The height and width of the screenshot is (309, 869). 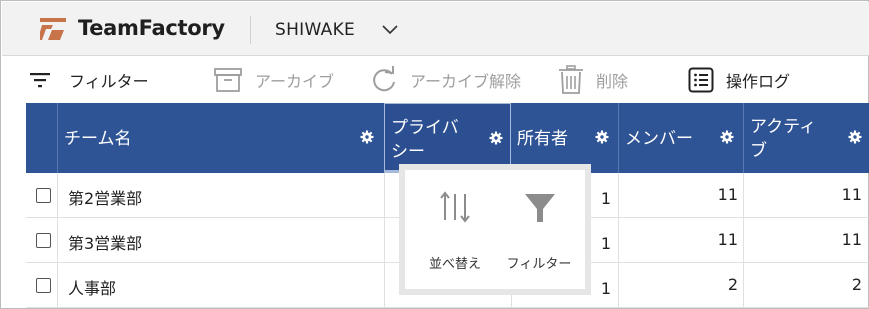 What do you see at coordinates (758, 81) in the screenshot?
I see `operation-log-button-label: 操作ログ` at bounding box center [758, 81].